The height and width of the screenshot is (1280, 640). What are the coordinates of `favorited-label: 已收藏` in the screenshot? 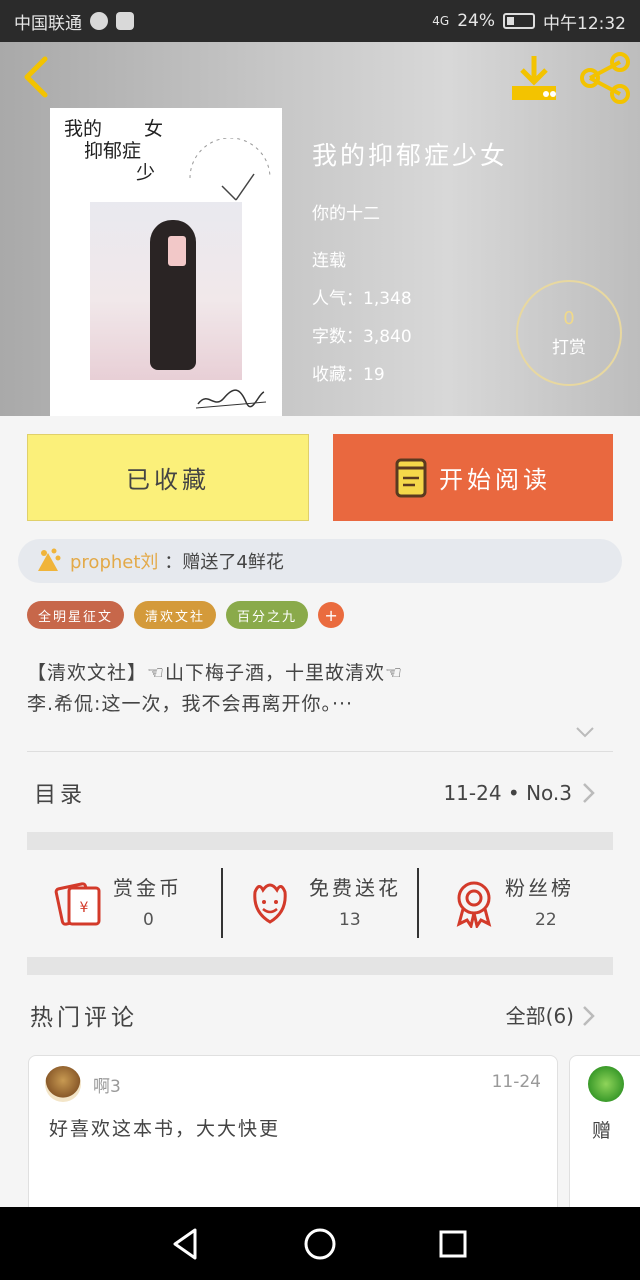 It's located at (168, 480).